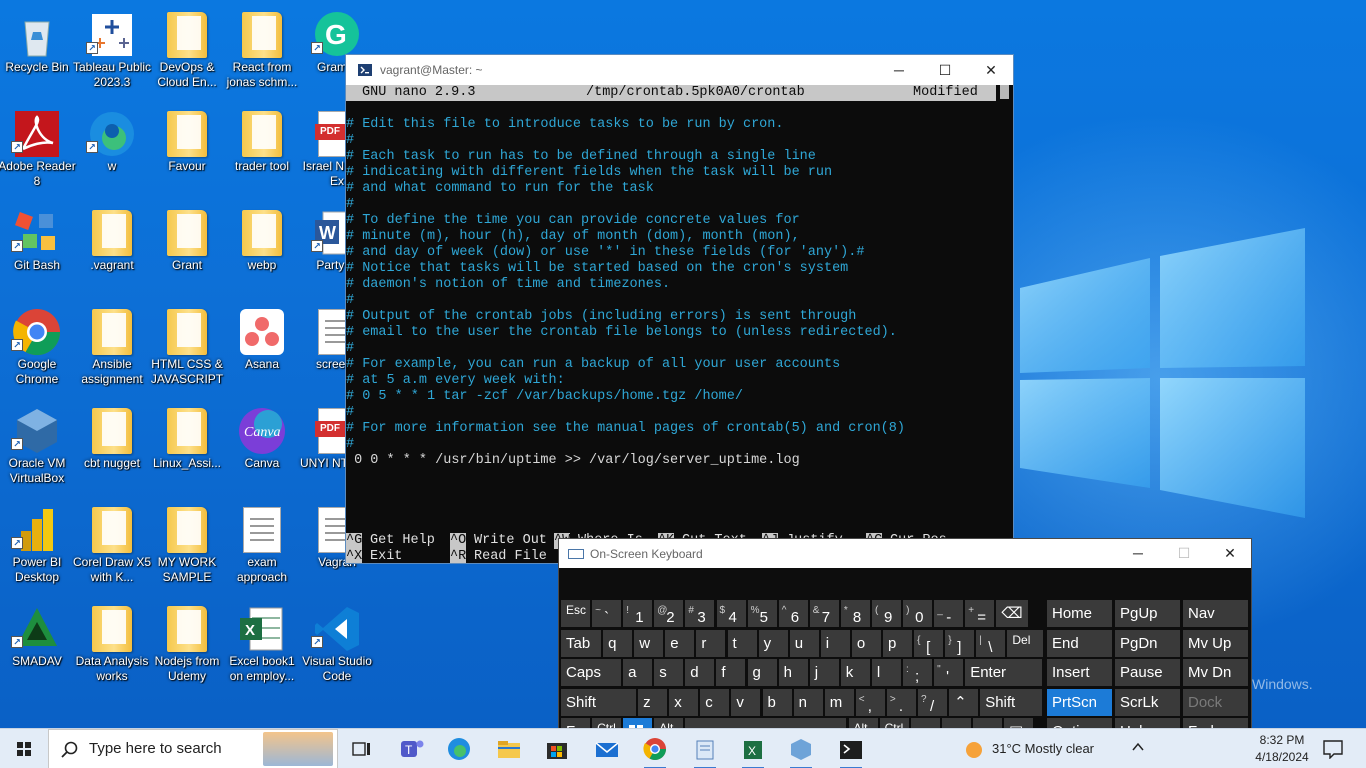  I want to click on desktop-icon-webp: webp, so click(262, 247).